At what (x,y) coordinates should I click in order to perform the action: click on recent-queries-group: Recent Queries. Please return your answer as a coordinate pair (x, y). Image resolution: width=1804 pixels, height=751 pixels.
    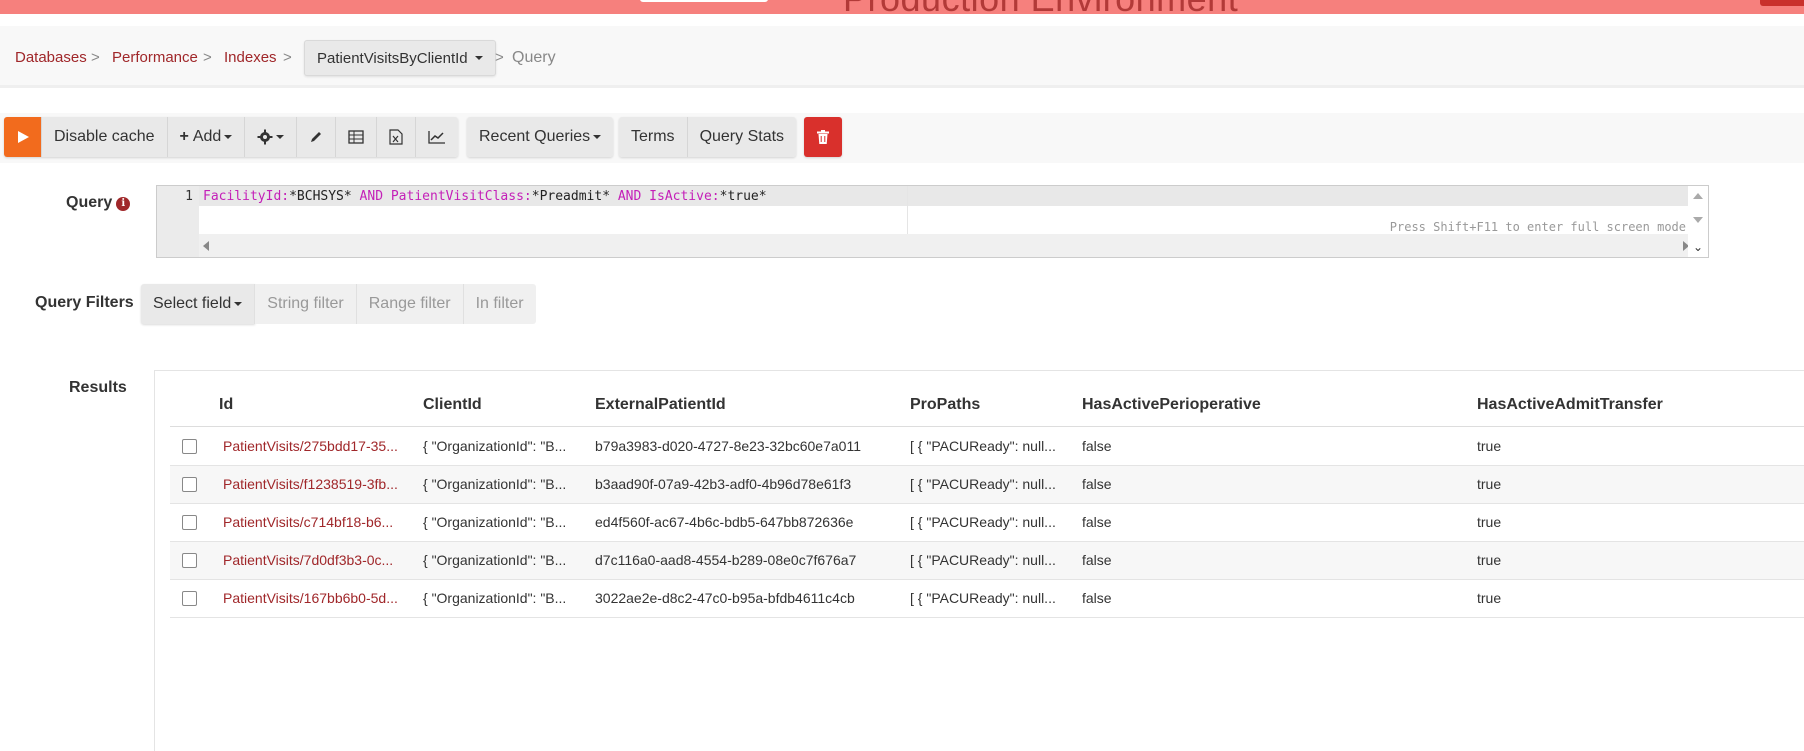
    Looking at the image, I should click on (540, 137).